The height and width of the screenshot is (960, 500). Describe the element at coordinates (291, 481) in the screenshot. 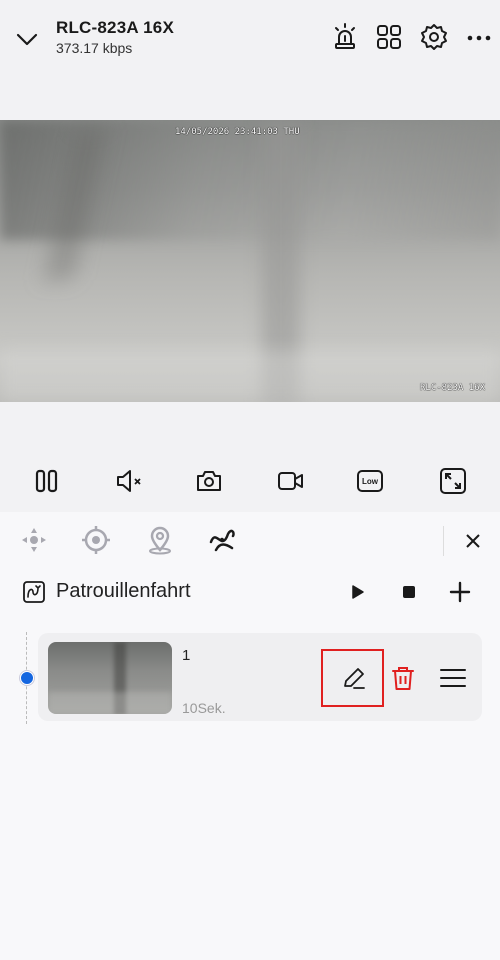

I see `record-icon` at that location.